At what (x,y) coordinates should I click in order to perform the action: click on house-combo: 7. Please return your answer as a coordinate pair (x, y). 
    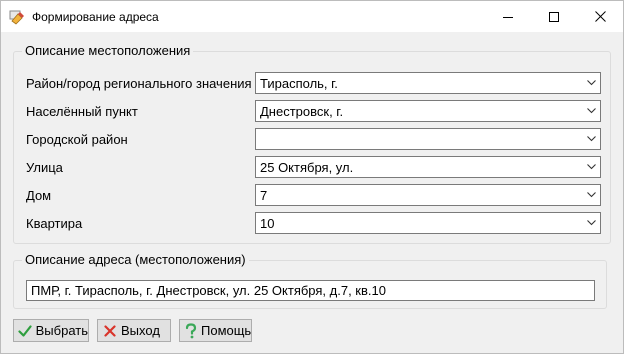
    Looking at the image, I should click on (428, 195).